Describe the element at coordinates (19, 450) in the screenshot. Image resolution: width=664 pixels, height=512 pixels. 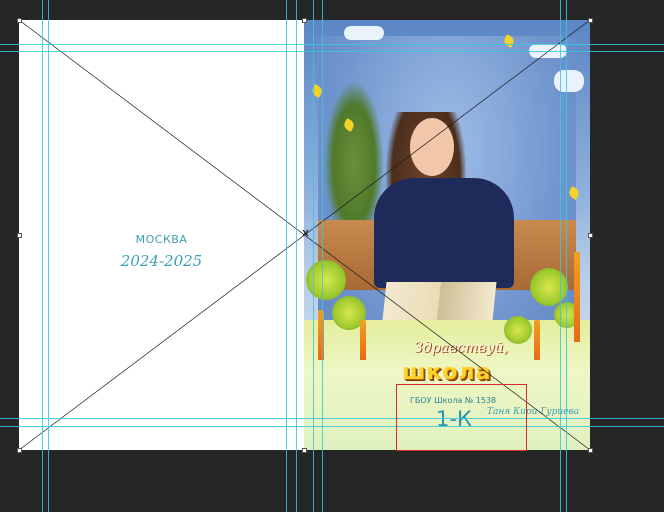
I see `transform-handle-bottom-left` at that location.